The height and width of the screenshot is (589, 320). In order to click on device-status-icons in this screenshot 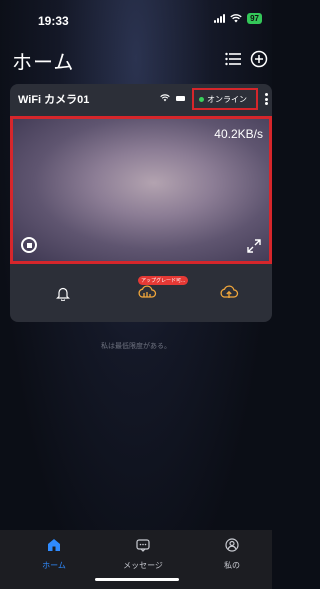, I will do `click(172, 98)`.